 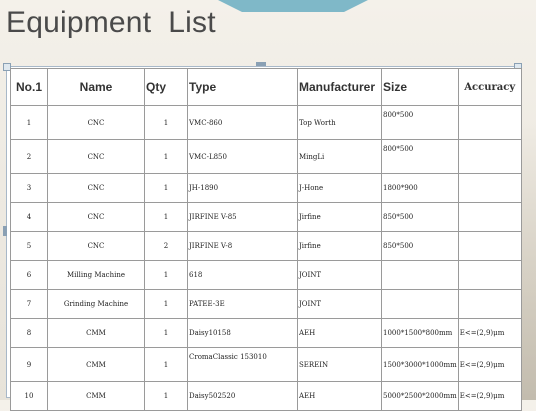 I want to click on table-row: 6 Milling Machine 1 618 JOINT, so click(x=266, y=275).